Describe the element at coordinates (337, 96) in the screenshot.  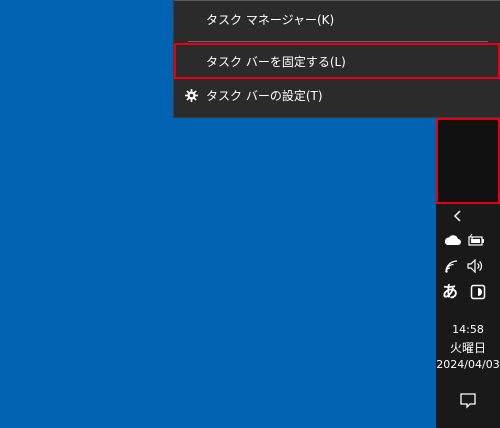
I see `menu-item-taskbar-settings: タスク バーの設定(T)` at that location.